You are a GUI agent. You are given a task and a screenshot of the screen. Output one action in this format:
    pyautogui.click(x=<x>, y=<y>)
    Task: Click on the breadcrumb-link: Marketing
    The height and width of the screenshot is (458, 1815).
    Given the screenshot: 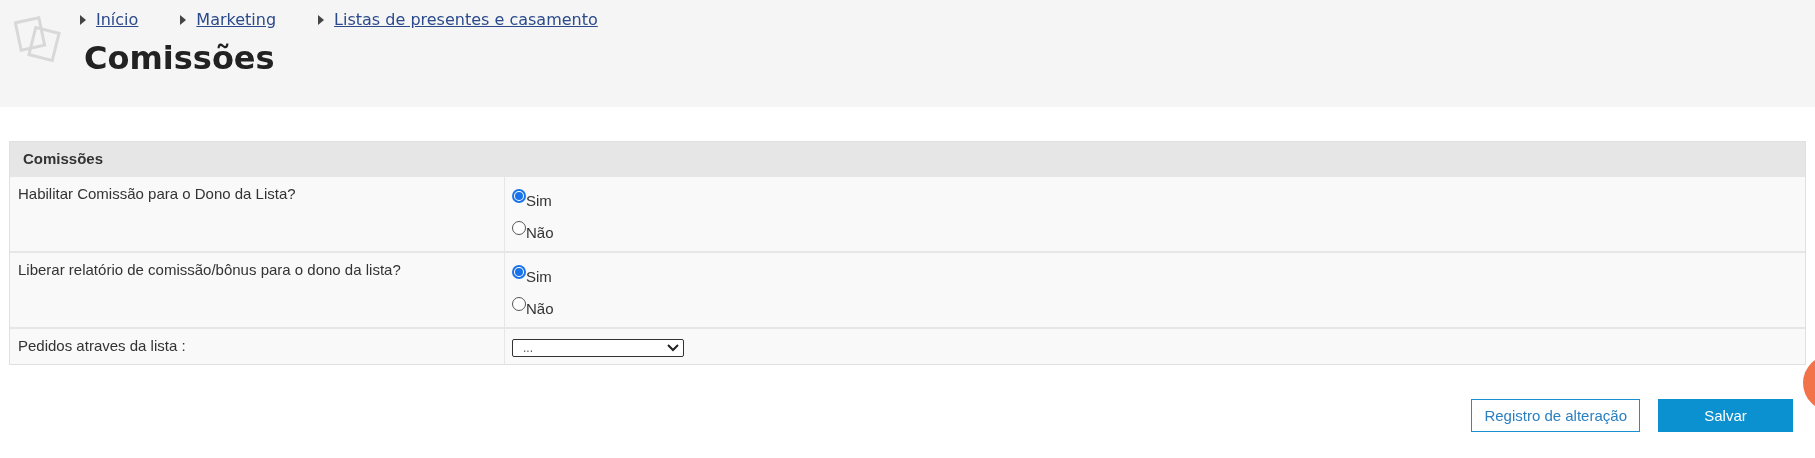 What is the action you would take?
    pyautogui.click(x=236, y=19)
    